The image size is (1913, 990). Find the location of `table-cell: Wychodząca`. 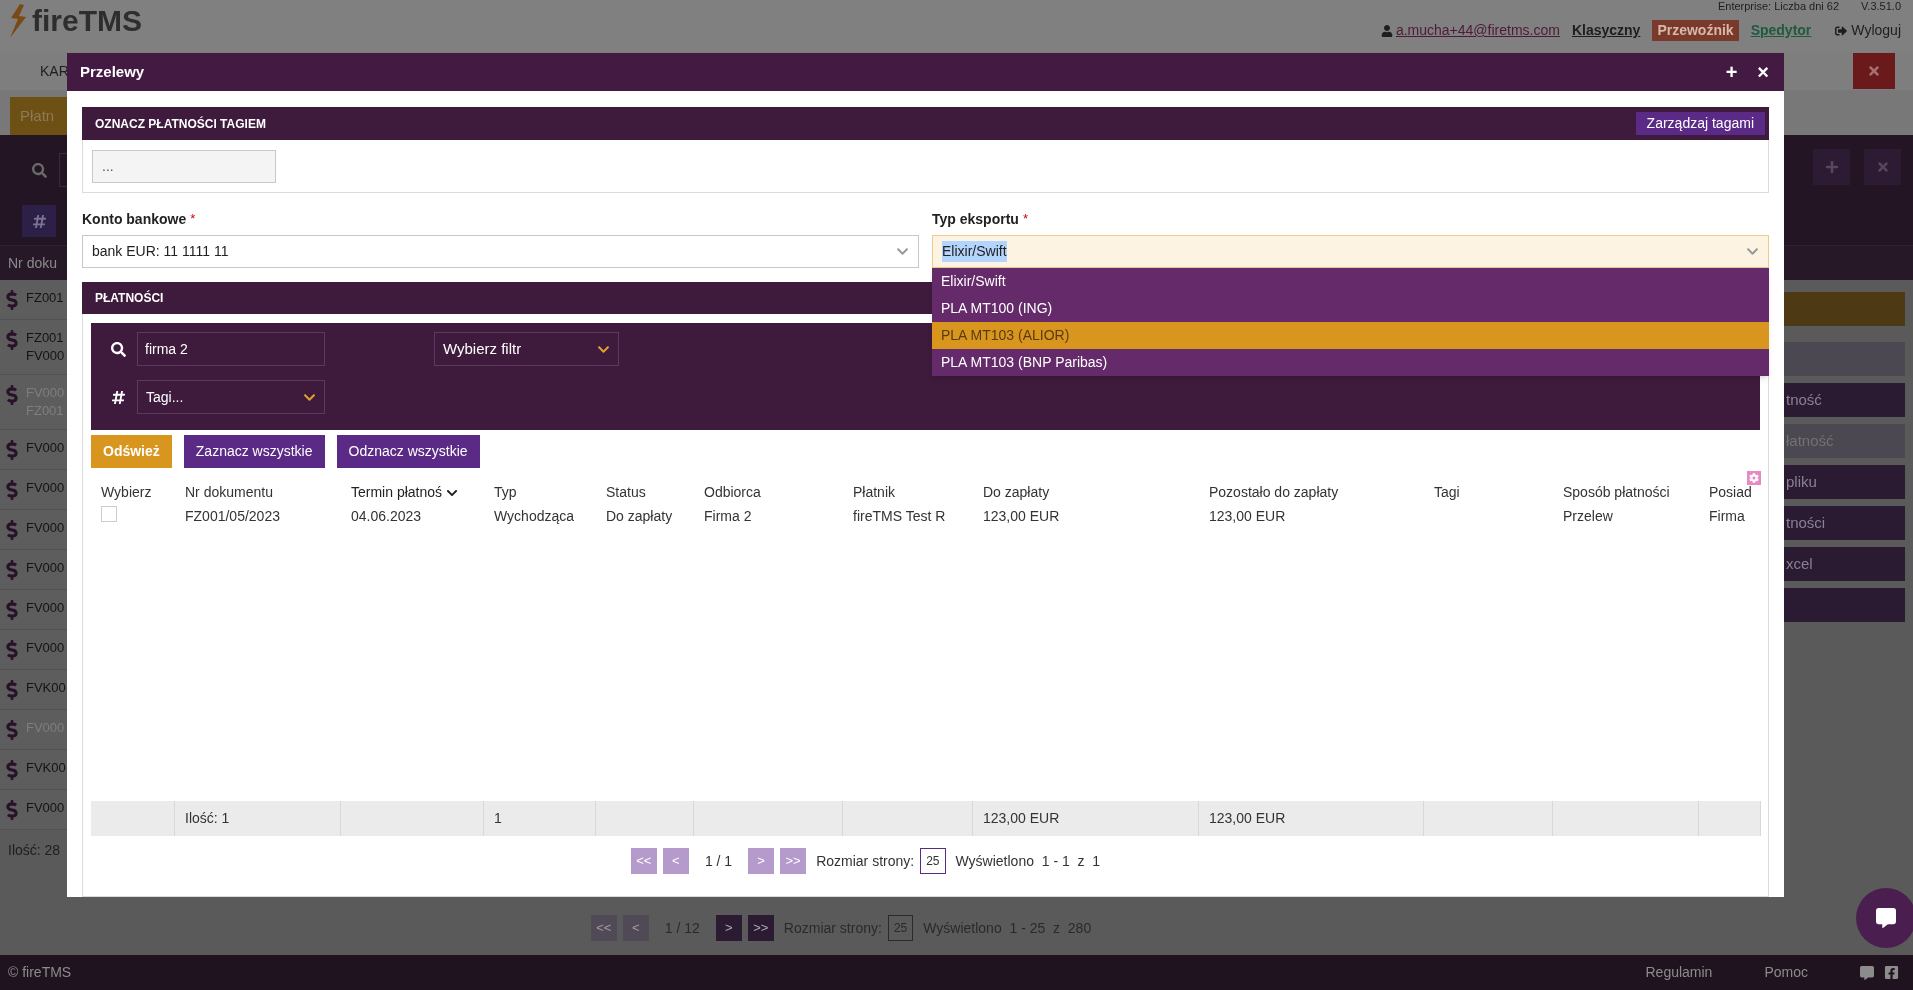

table-cell: Wychodząca is located at coordinates (534, 516).